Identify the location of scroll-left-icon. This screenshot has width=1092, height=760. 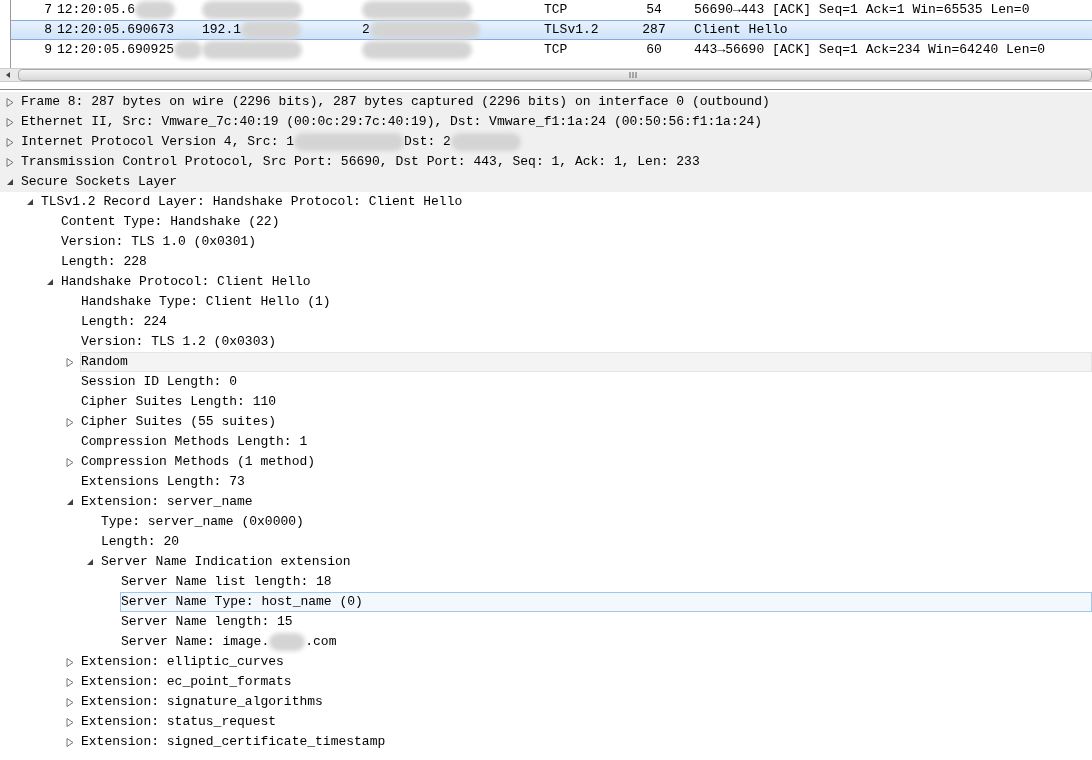
(8, 75).